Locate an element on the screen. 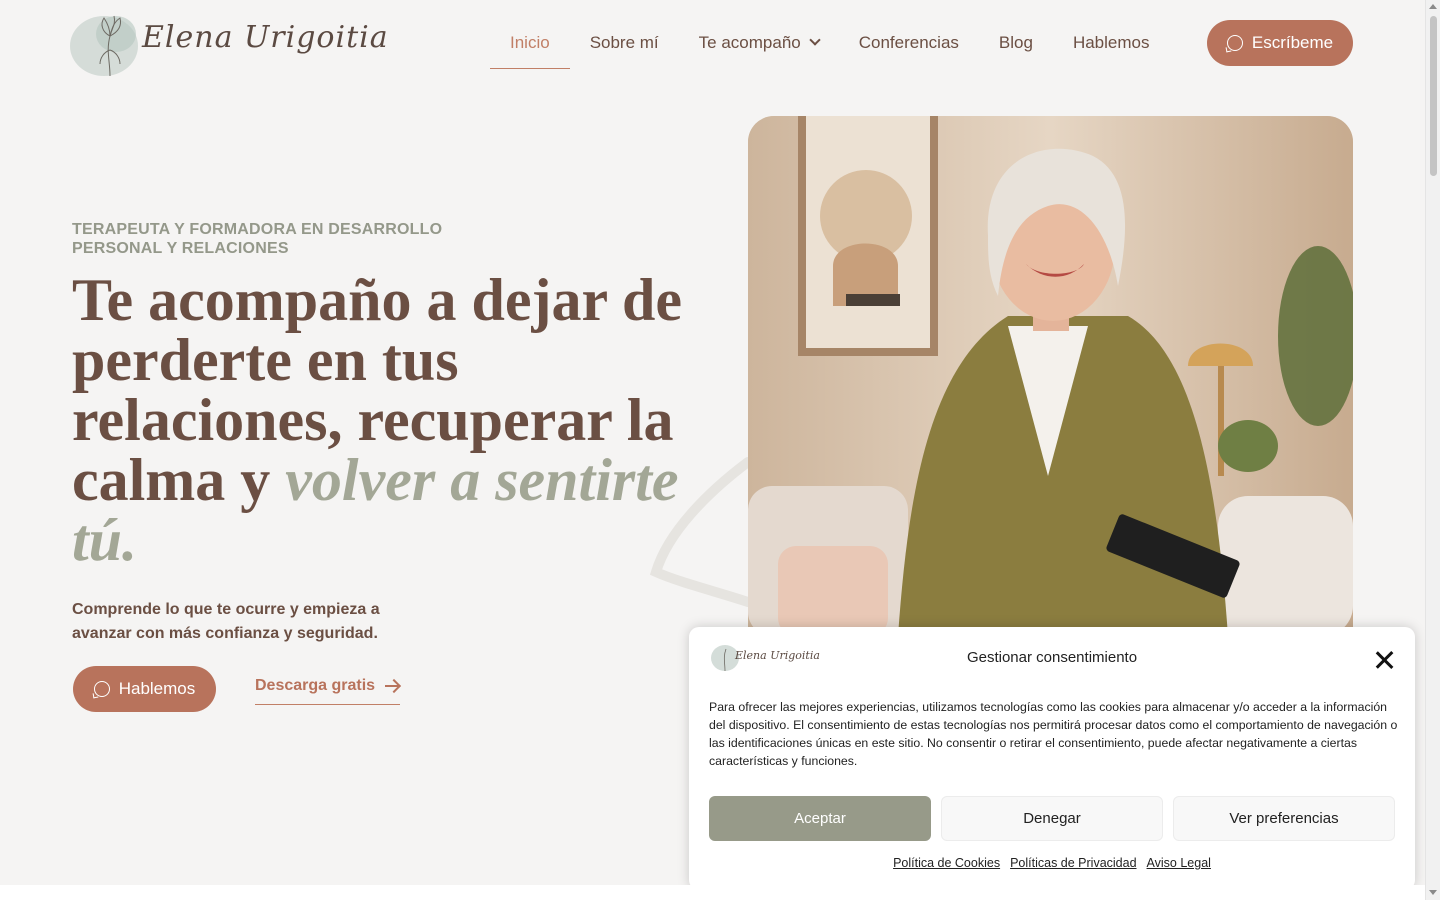 This screenshot has height=900, width=1440. descarga-gratis-link: Descarga gratis is located at coordinates (328, 688).